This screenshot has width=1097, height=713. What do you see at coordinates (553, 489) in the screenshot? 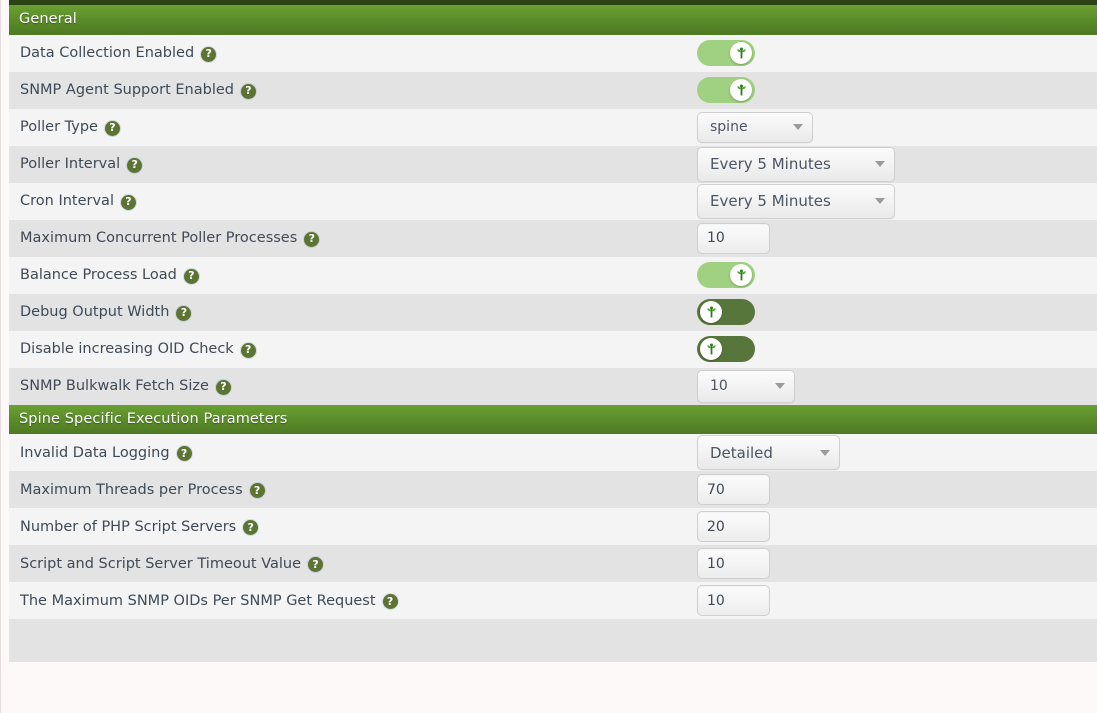
I see `settings-row: Maximum Threads per Process?` at bounding box center [553, 489].